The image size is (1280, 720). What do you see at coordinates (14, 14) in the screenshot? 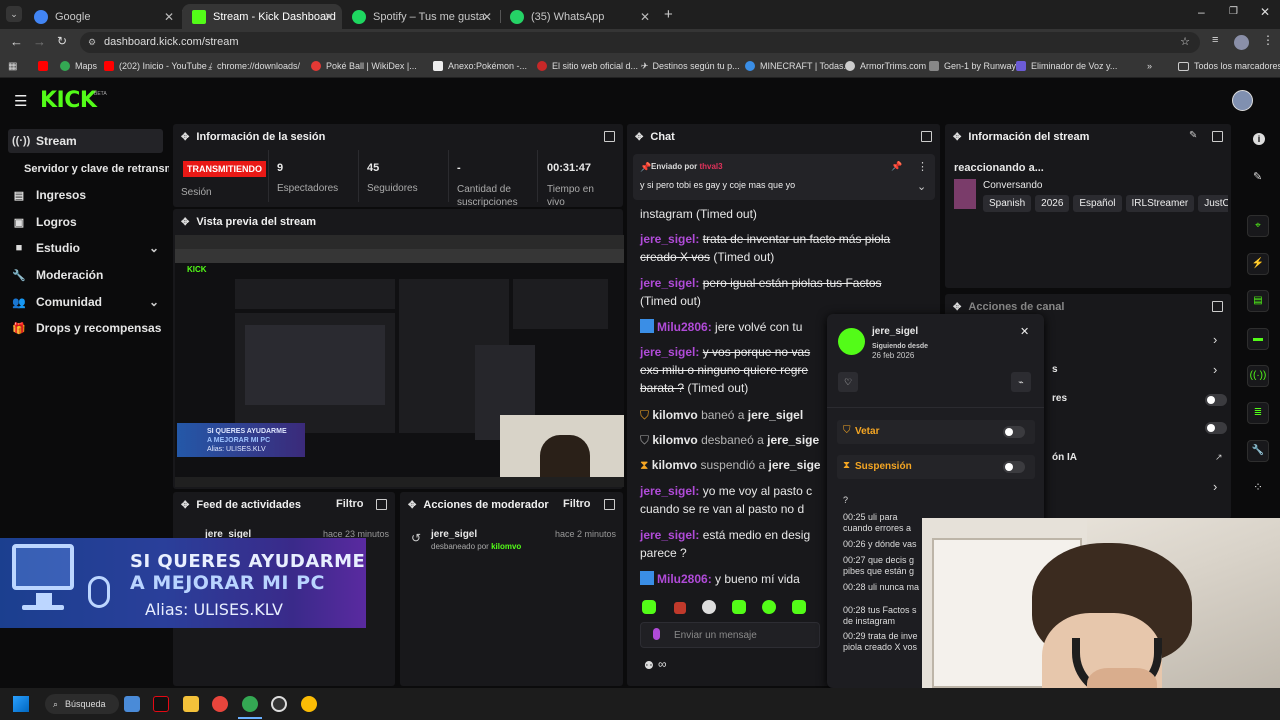
I see `tab-search-button: ⌄` at bounding box center [14, 14].